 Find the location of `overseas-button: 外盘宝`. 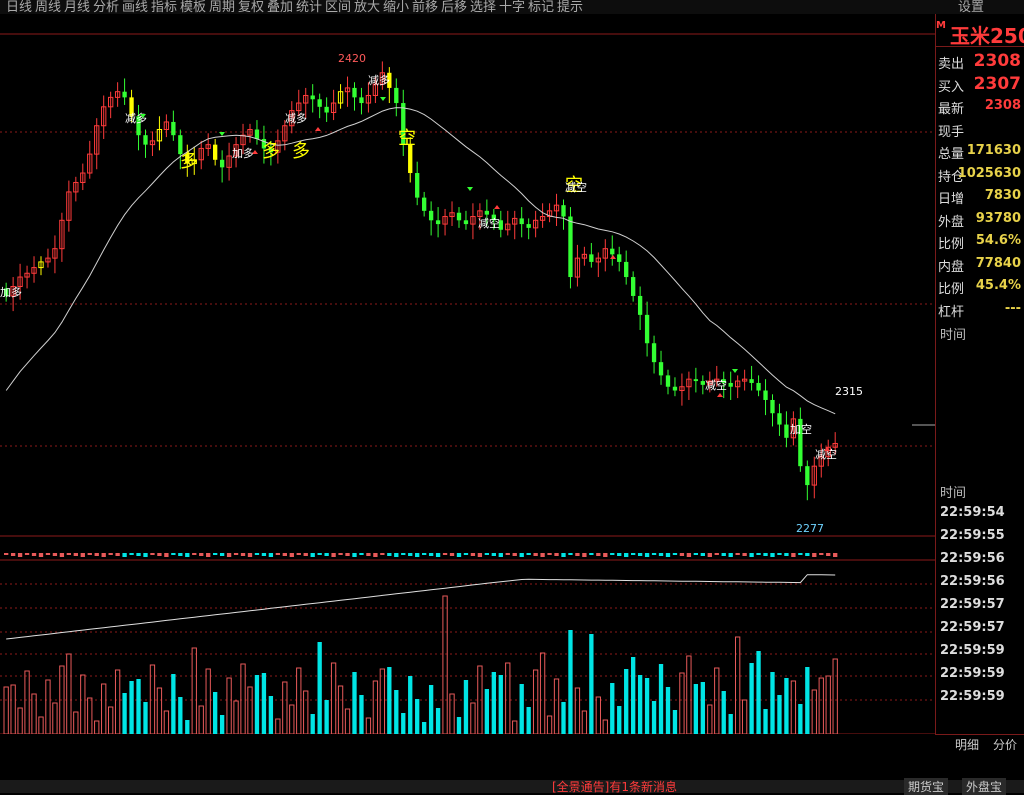

overseas-button: 外盘宝 is located at coordinates (984, 786).